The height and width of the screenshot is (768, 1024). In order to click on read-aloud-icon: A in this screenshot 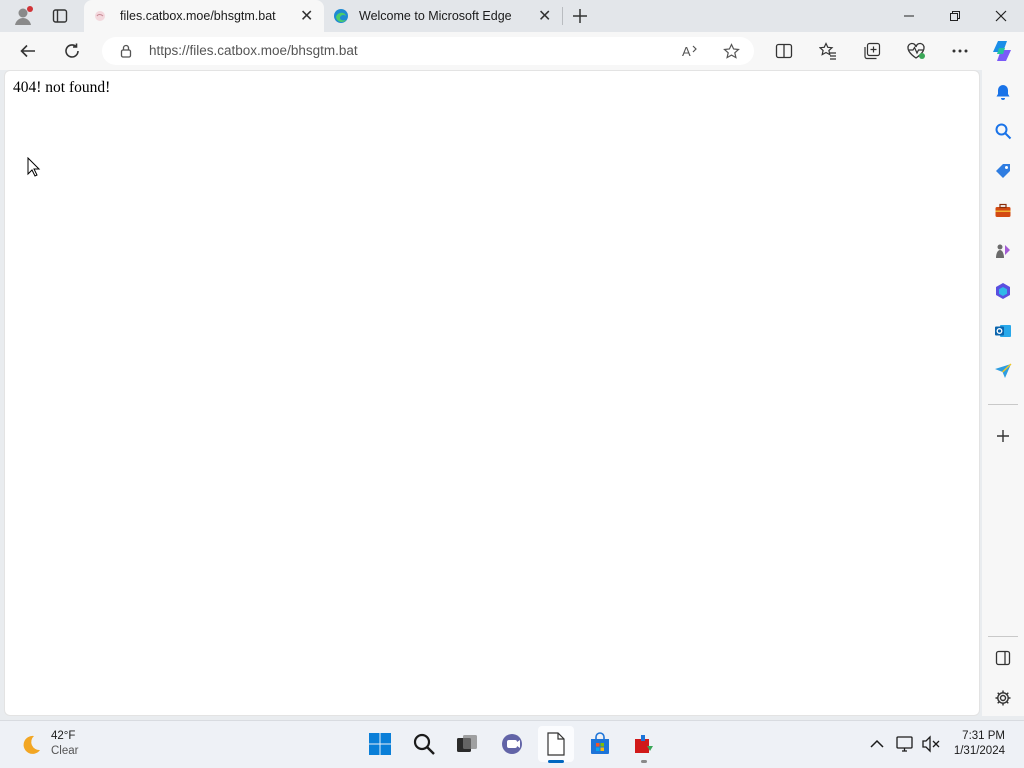, I will do `click(689, 51)`.